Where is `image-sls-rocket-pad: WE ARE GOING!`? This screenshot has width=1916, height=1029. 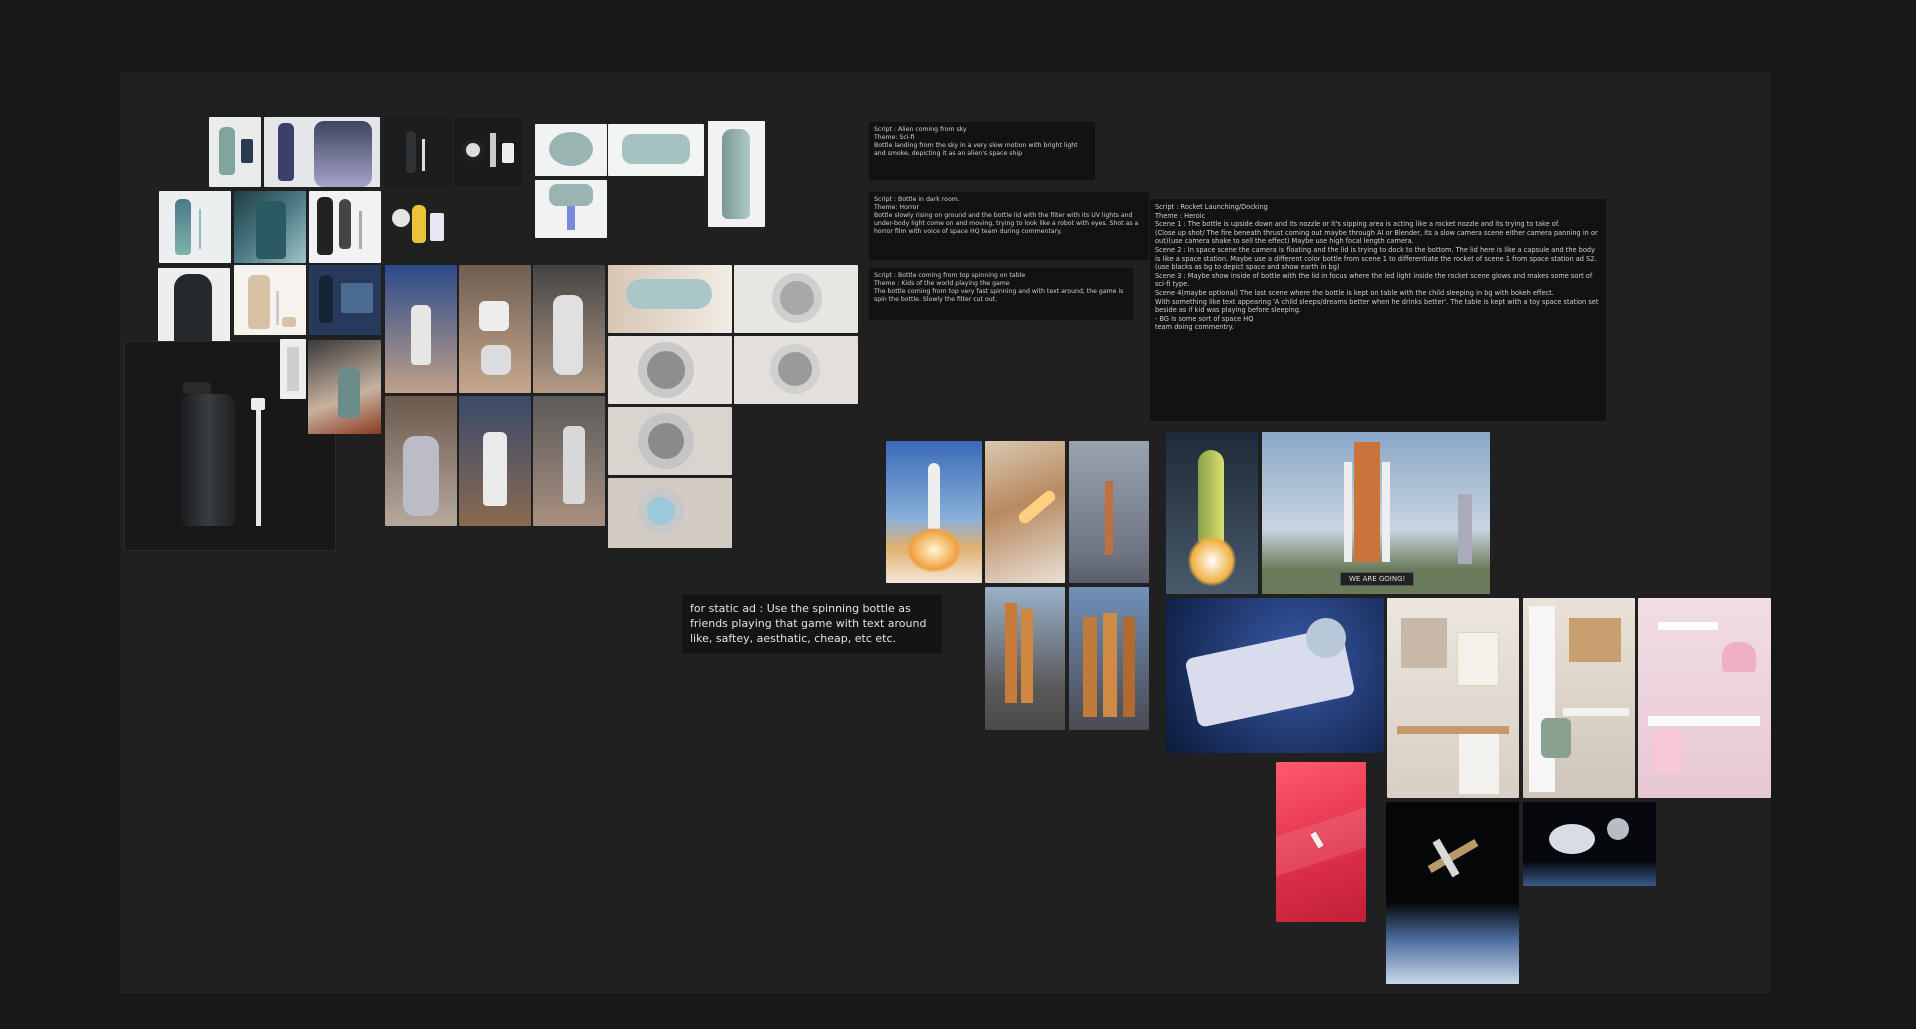
image-sls-rocket-pad: WE ARE GOING! is located at coordinates (1376, 513).